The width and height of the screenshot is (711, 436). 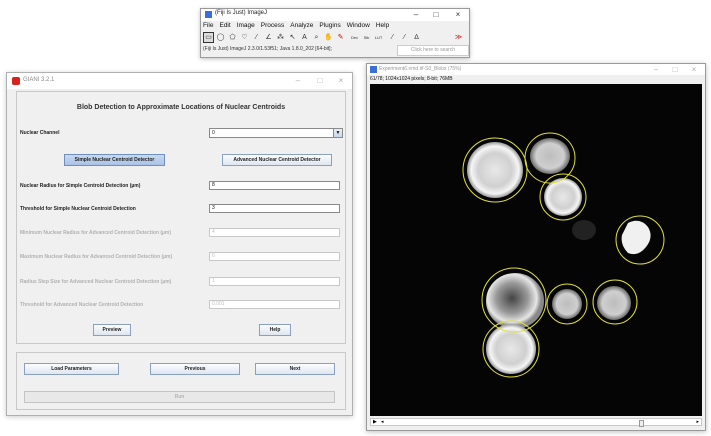 I want to click on menu-image: Image, so click(x=246, y=25).